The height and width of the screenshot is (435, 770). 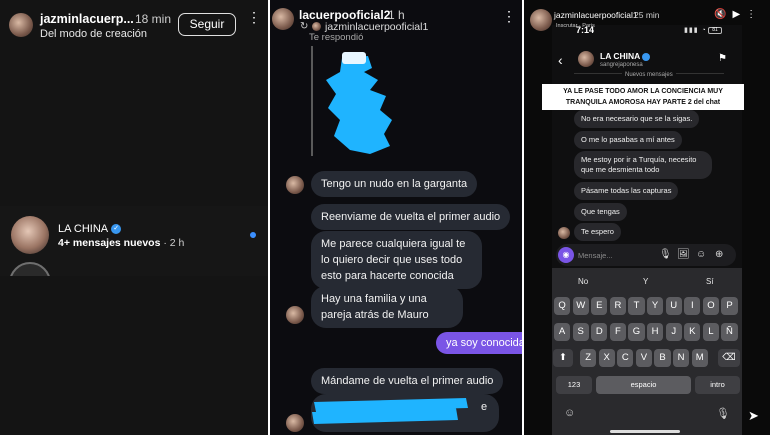 What do you see at coordinates (621, 65) in the screenshot?
I see `chat-header-sub: sangrejaponesa` at bounding box center [621, 65].